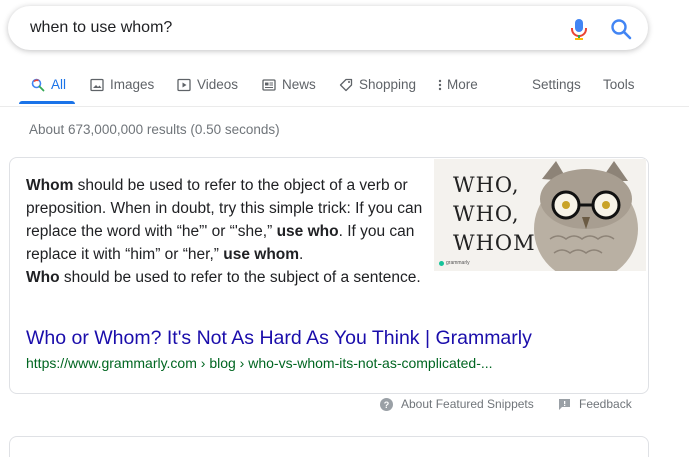 This screenshot has width=689, height=457. What do you see at coordinates (154, 129) in the screenshot?
I see `results-count: About 673,000,000 results (0.50 seconds)` at bounding box center [154, 129].